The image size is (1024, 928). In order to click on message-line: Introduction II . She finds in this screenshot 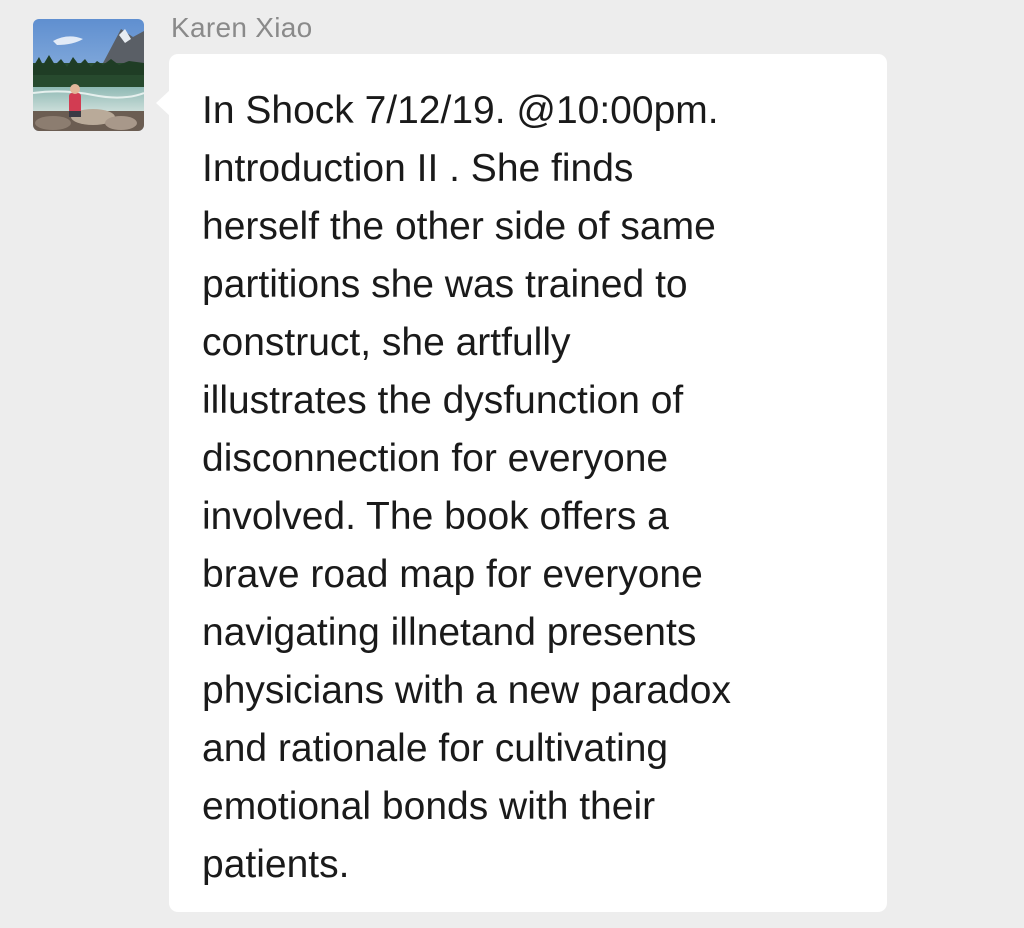, I will do `click(418, 168)`.